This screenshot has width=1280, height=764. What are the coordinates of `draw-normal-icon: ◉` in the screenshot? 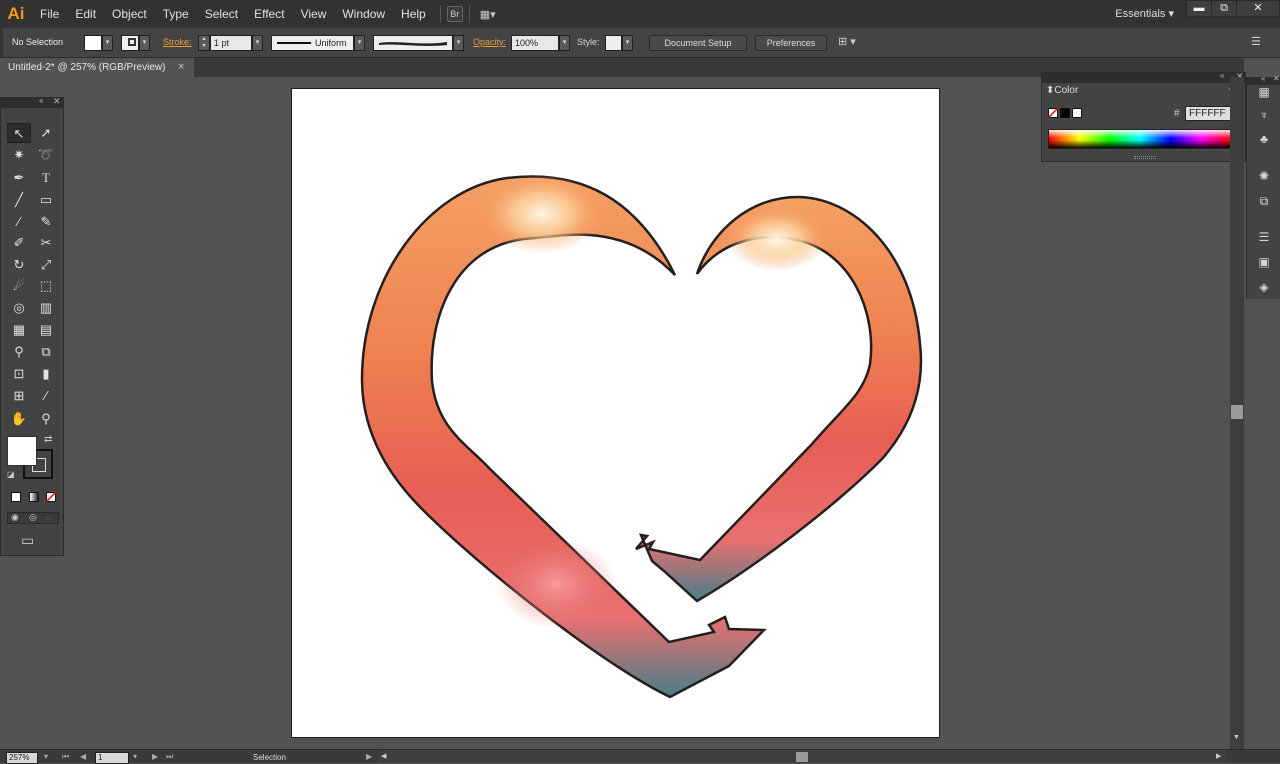 It's located at (15, 517).